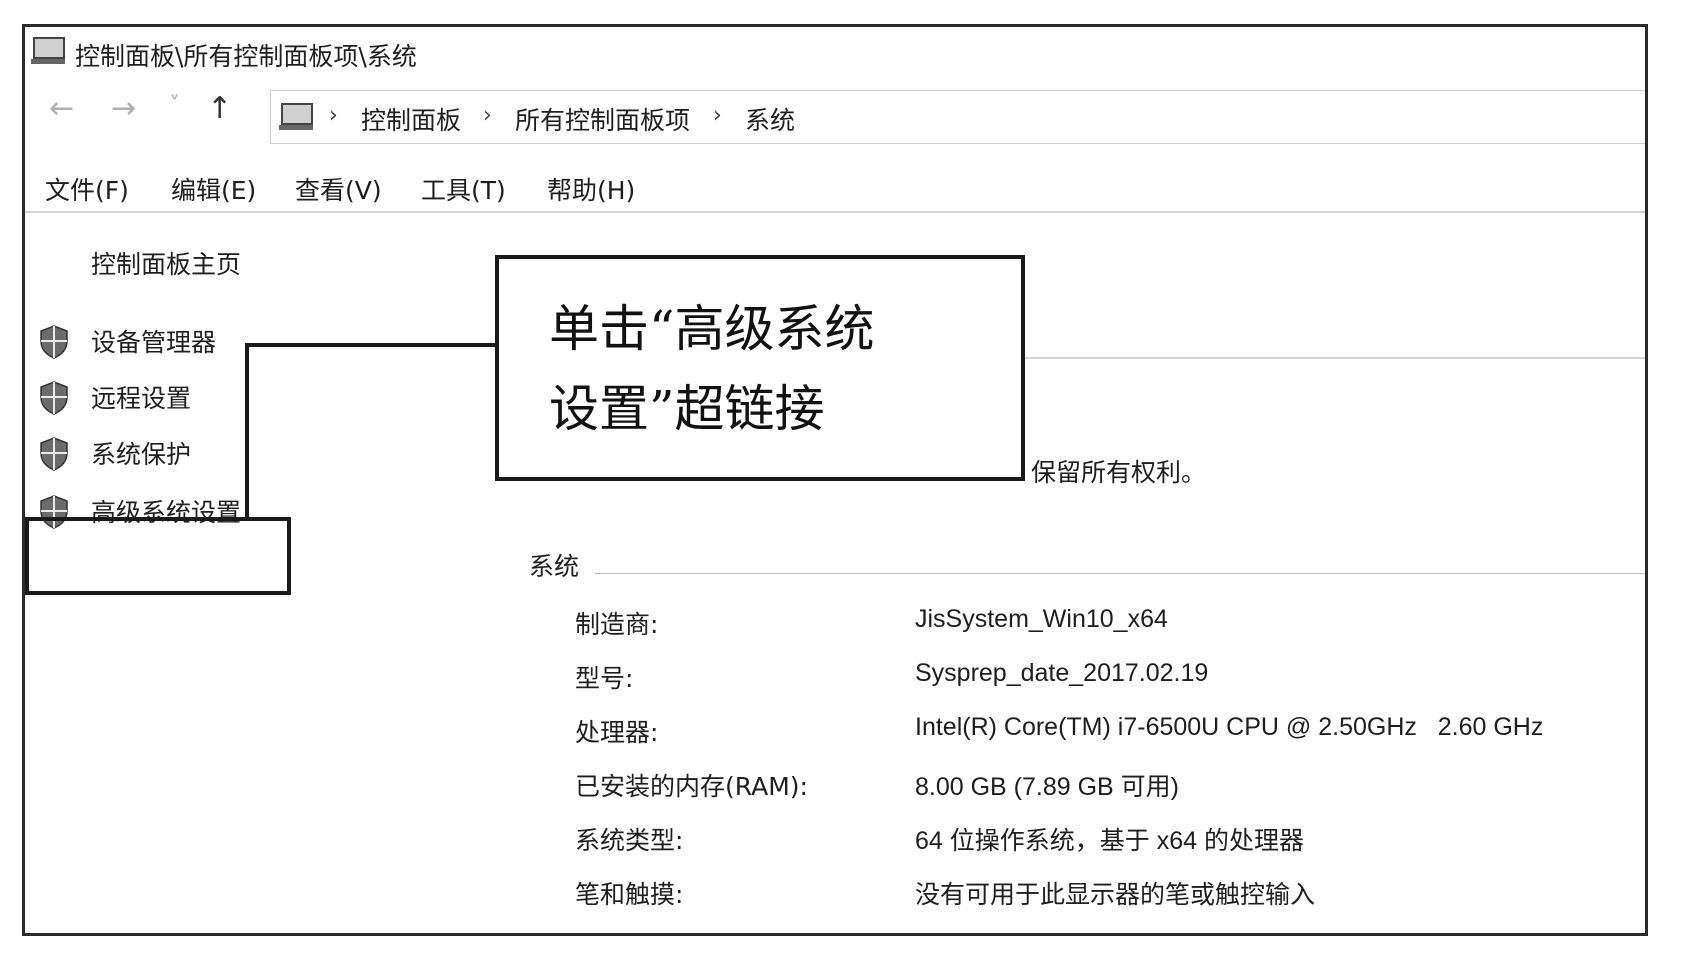 The image size is (1681, 956). What do you see at coordinates (617, 732) in the screenshot?
I see `processor-label: 处理器:` at bounding box center [617, 732].